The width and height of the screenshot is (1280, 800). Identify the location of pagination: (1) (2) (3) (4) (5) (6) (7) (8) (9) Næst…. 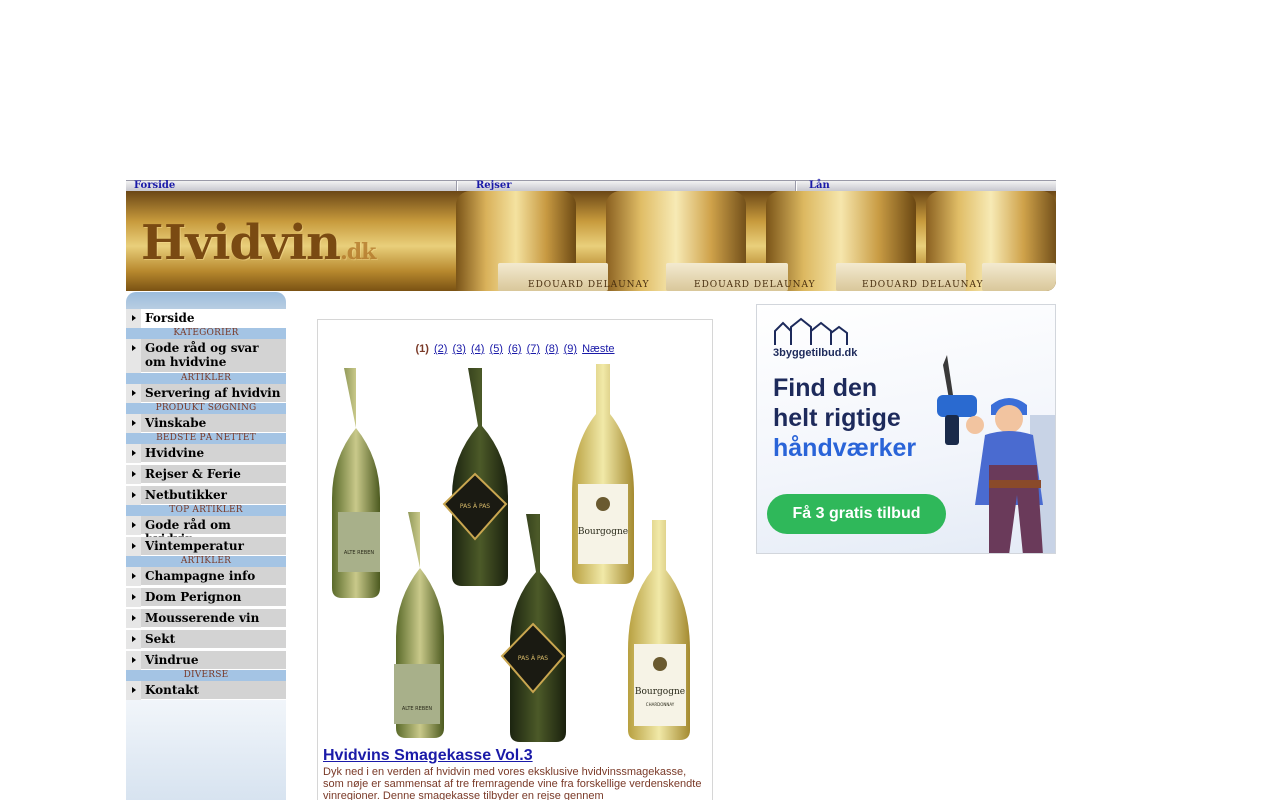
(515, 349).